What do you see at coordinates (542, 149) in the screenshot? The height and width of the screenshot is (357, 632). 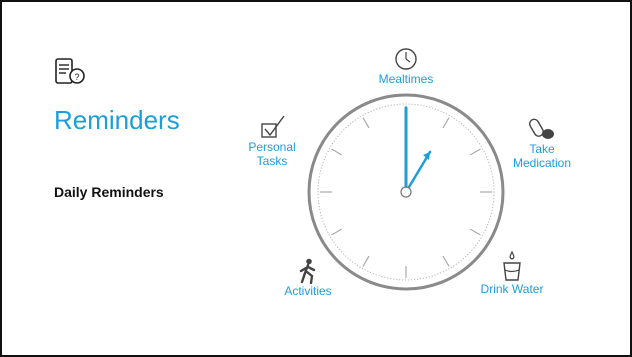 I see `category-label-line1: Take` at bounding box center [542, 149].